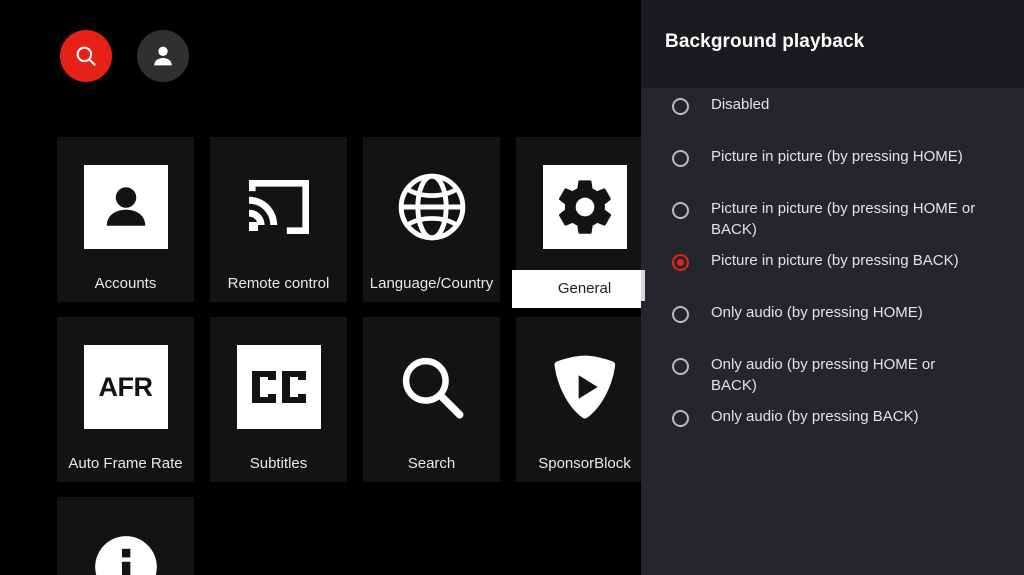 The image size is (1024, 575). What do you see at coordinates (835, 260) in the screenshot?
I see `option-label: Picture in picture (by pressing BACK)` at bounding box center [835, 260].